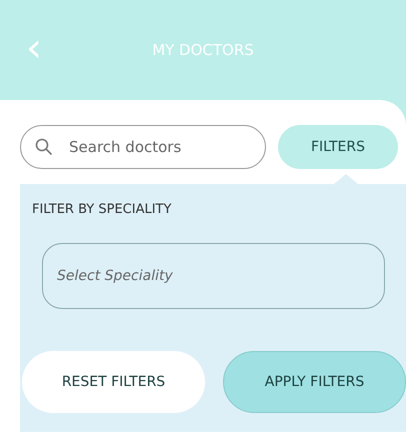  I want to click on filters-button: FILTERS, so click(338, 147).